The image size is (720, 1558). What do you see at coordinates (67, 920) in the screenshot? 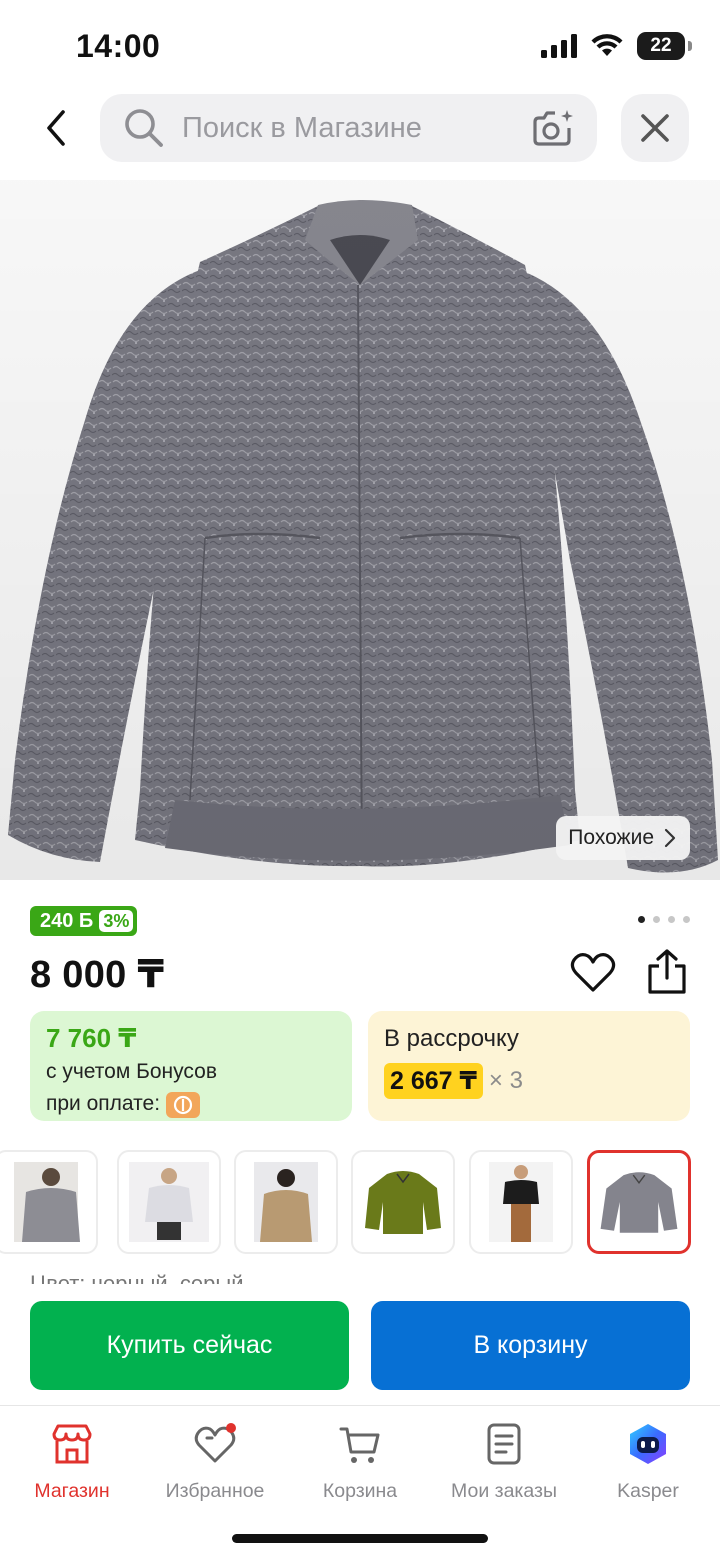
I see `bonus-amount: 240 Б` at bounding box center [67, 920].